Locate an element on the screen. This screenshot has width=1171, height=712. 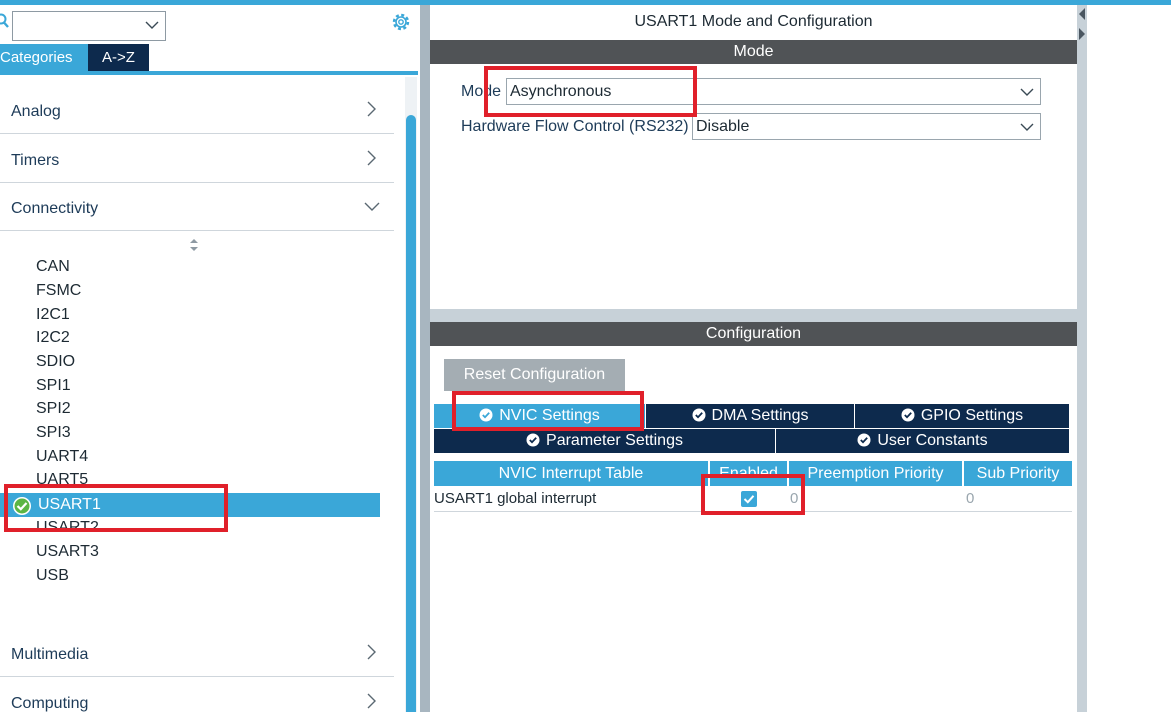
category-tabs: Categories A->Z is located at coordinates (74, 57).